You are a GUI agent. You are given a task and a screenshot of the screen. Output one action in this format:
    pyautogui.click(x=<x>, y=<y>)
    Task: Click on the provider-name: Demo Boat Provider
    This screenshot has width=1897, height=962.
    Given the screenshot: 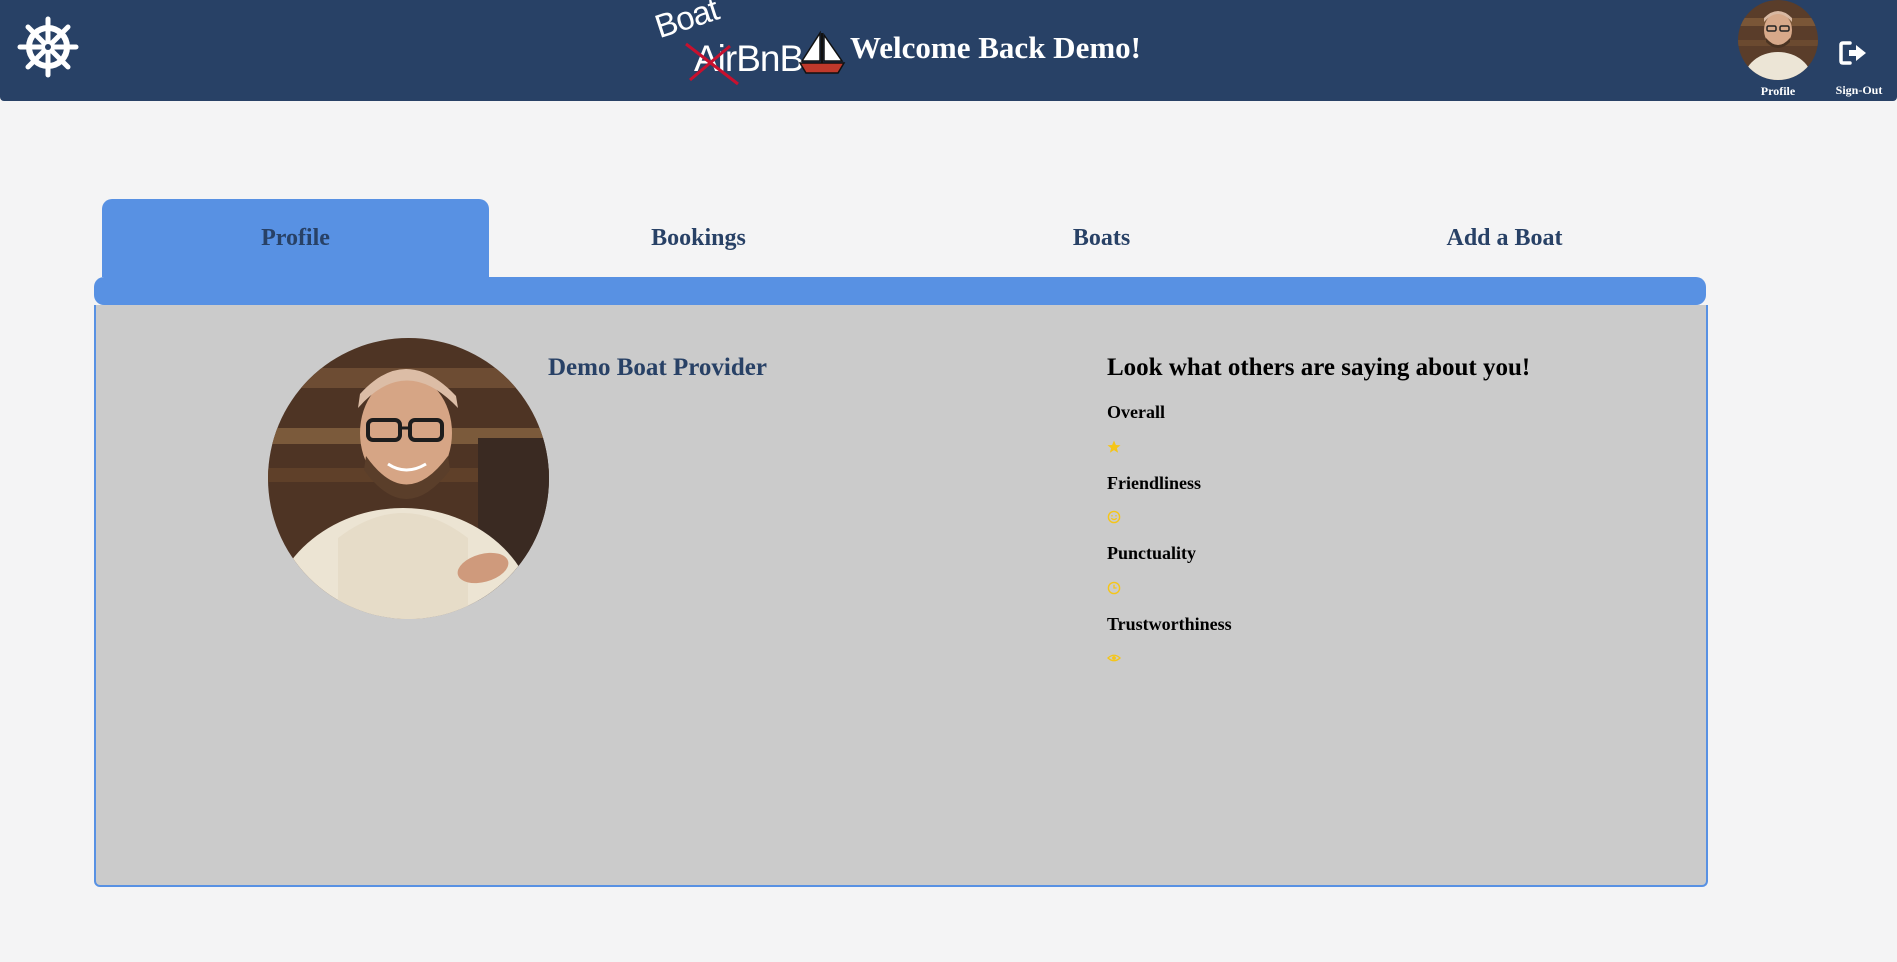 What is the action you would take?
    pyautogui.click(x=657, y=367)
    